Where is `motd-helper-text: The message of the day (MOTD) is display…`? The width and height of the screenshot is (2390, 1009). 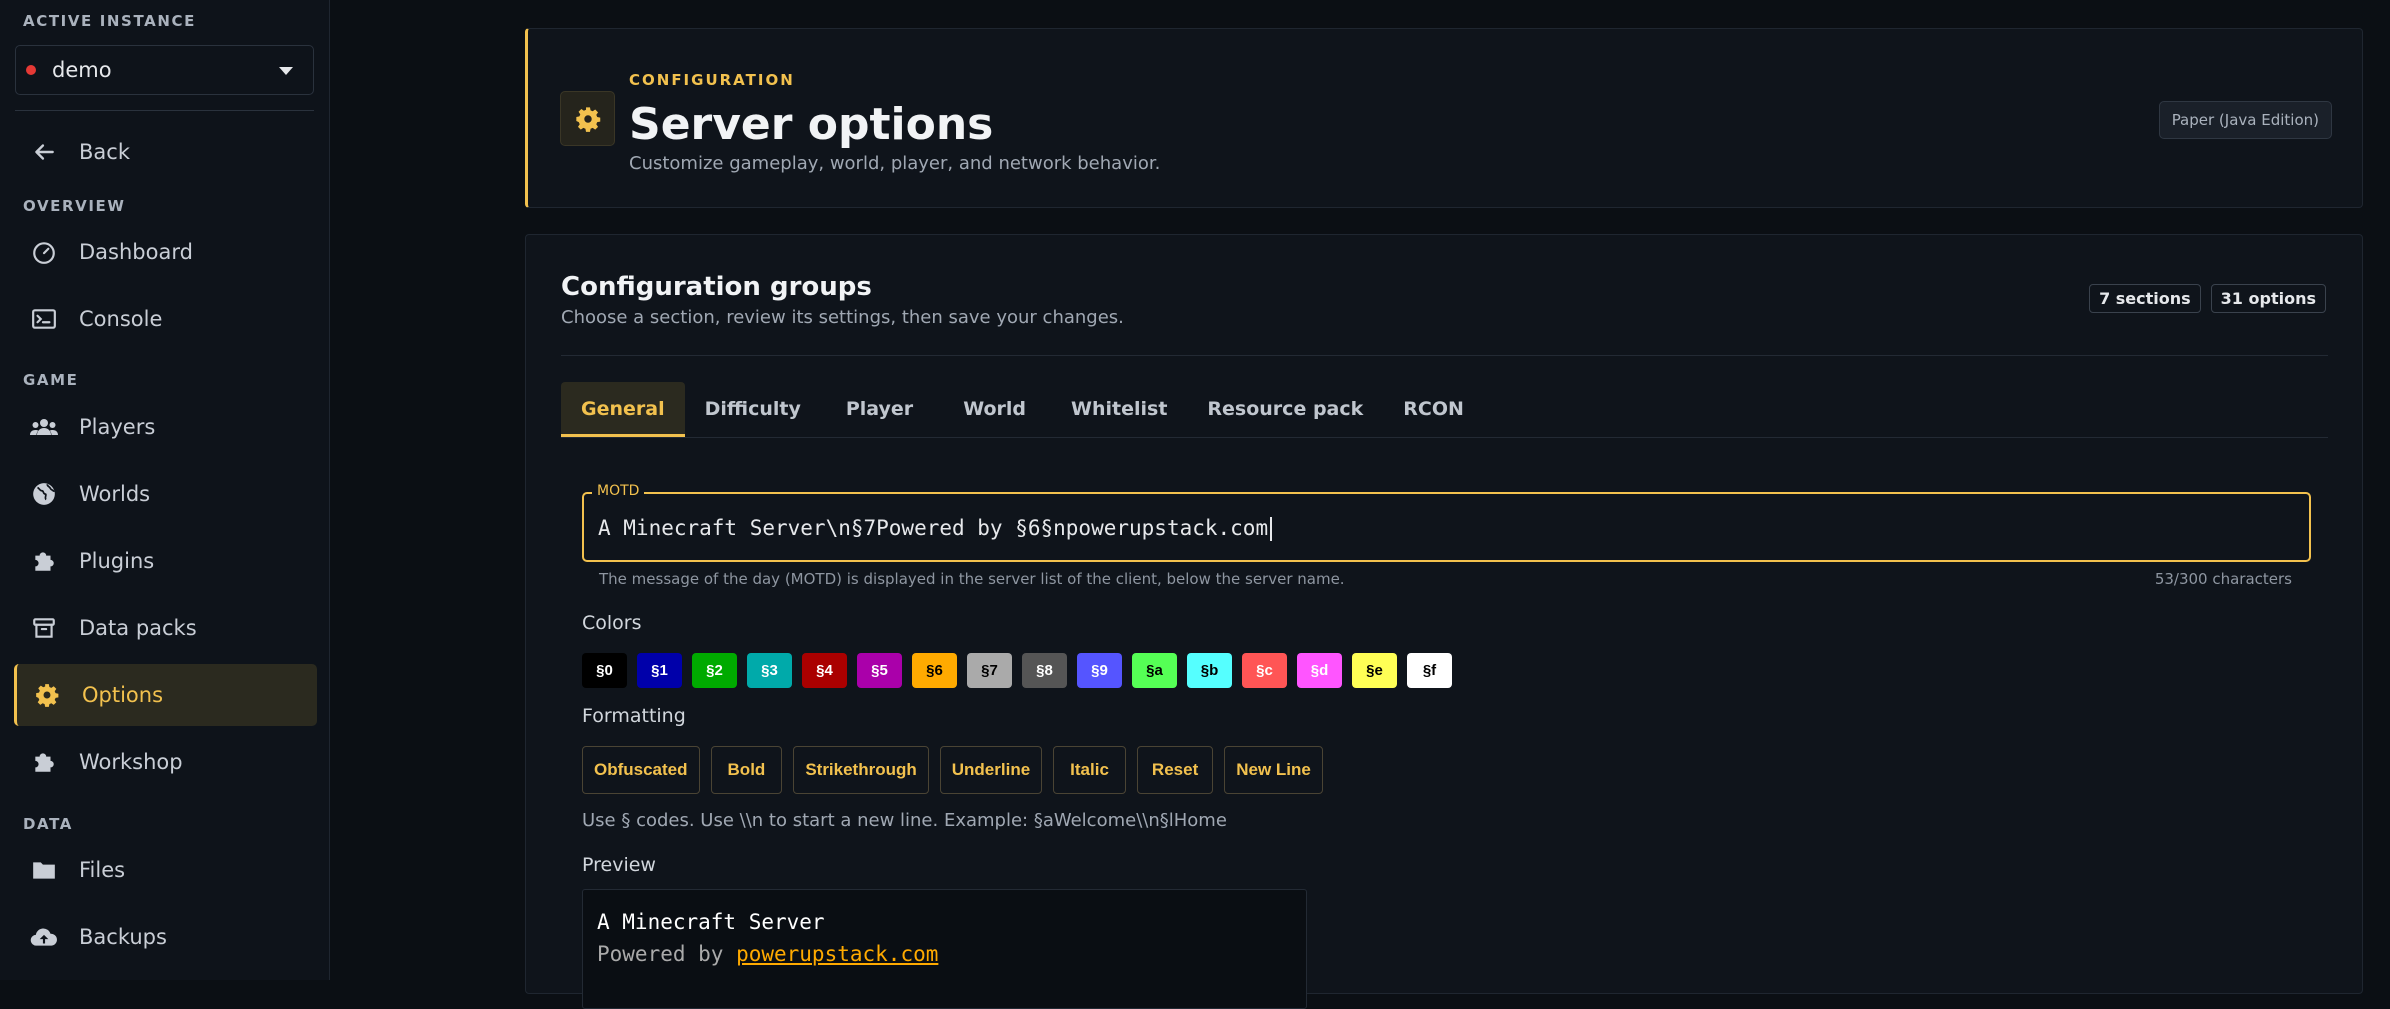
motd-helper-text: The message of the day (MOTD) is display… is located at coordinates (972, 579).